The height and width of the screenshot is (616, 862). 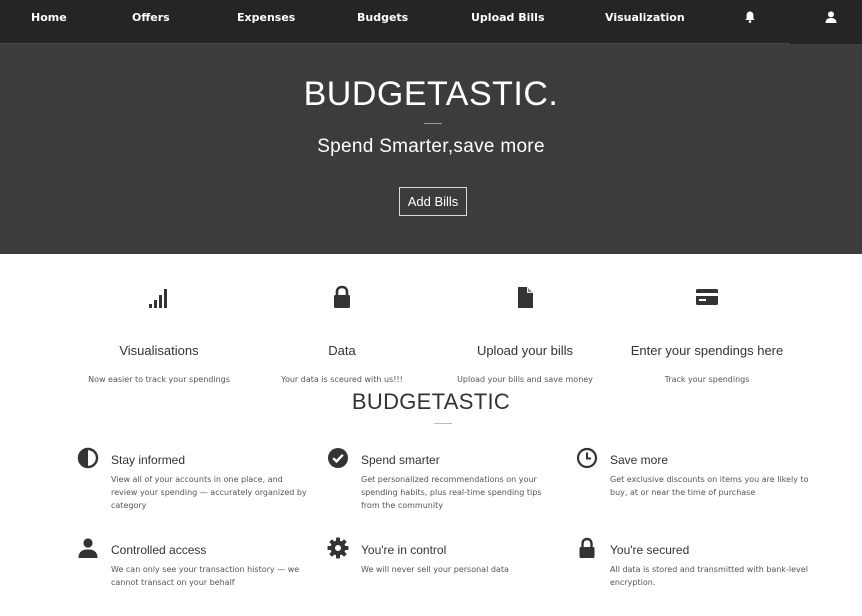 I want to click on nav-offers: Offers, so click(x=151, y=17).